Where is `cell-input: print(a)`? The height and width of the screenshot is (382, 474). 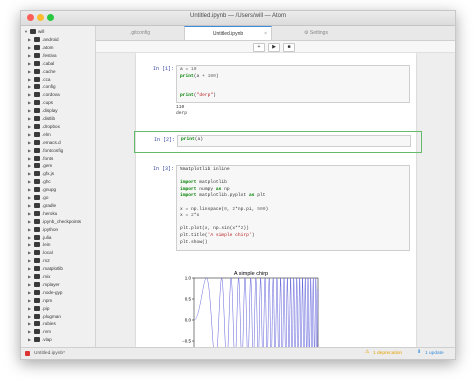
cell-input: print(a) is located at coordinates (294, 141).